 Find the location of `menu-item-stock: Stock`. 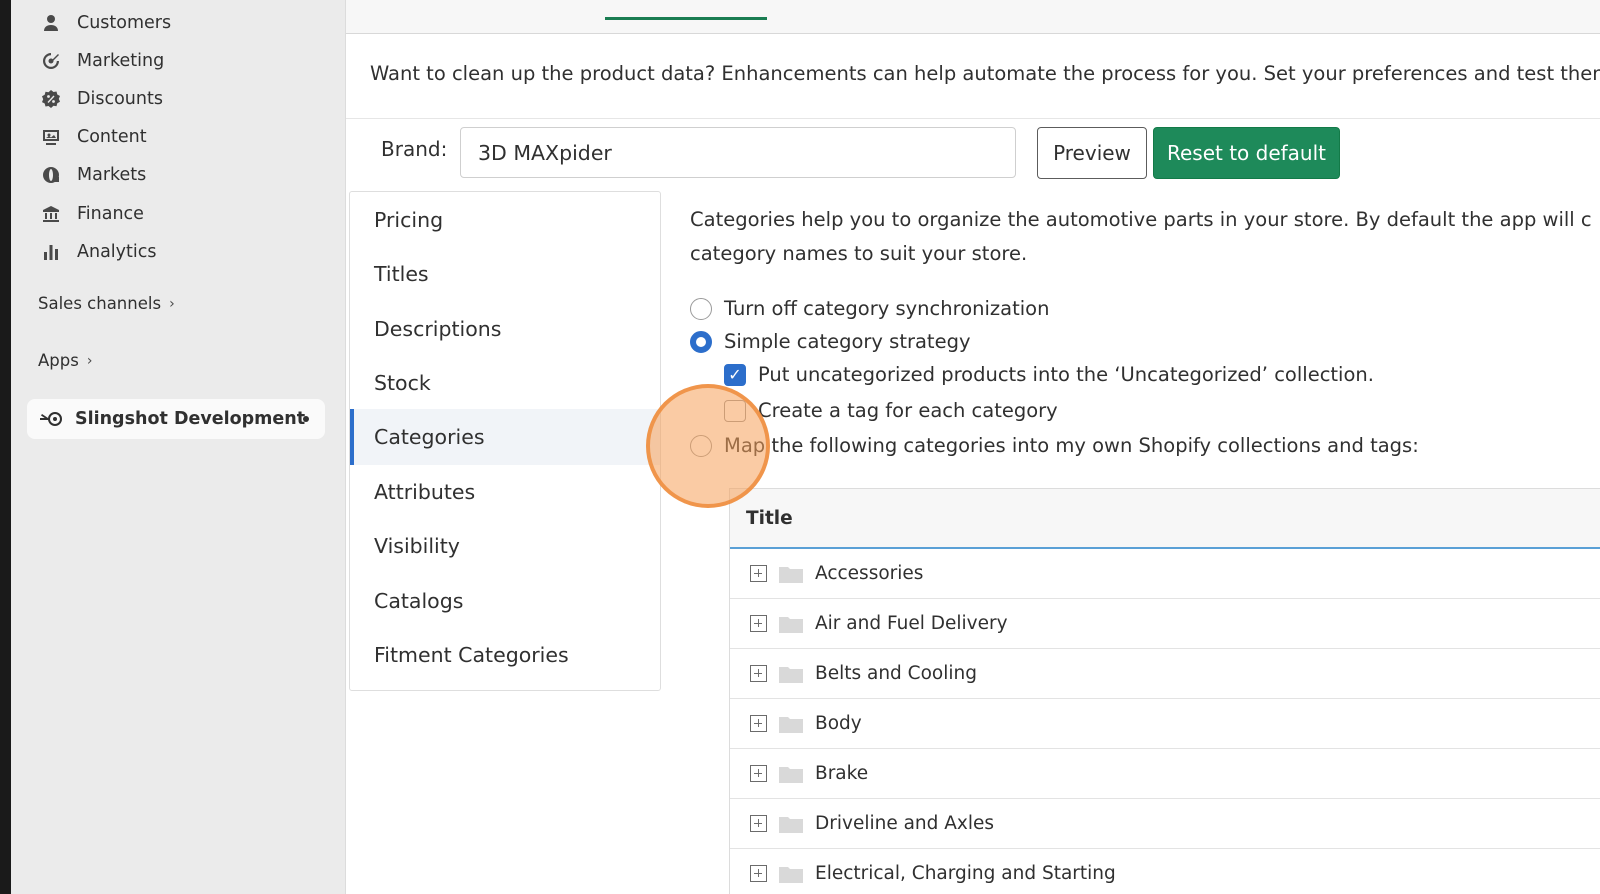

menu-item-stock: Stock is located at coordinates (505, 383).